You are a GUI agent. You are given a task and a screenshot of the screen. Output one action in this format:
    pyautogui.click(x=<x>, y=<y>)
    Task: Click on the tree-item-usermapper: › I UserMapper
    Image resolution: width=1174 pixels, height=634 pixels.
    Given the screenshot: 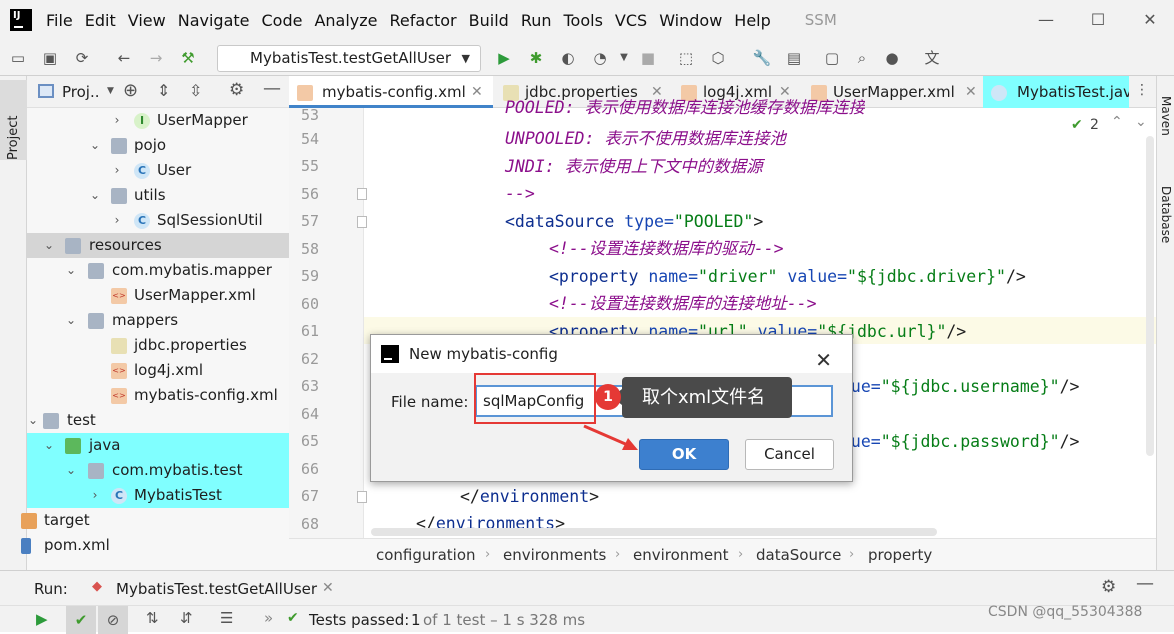 What is the action you would take?
    pyautogui.click(x=158, y=120)
    